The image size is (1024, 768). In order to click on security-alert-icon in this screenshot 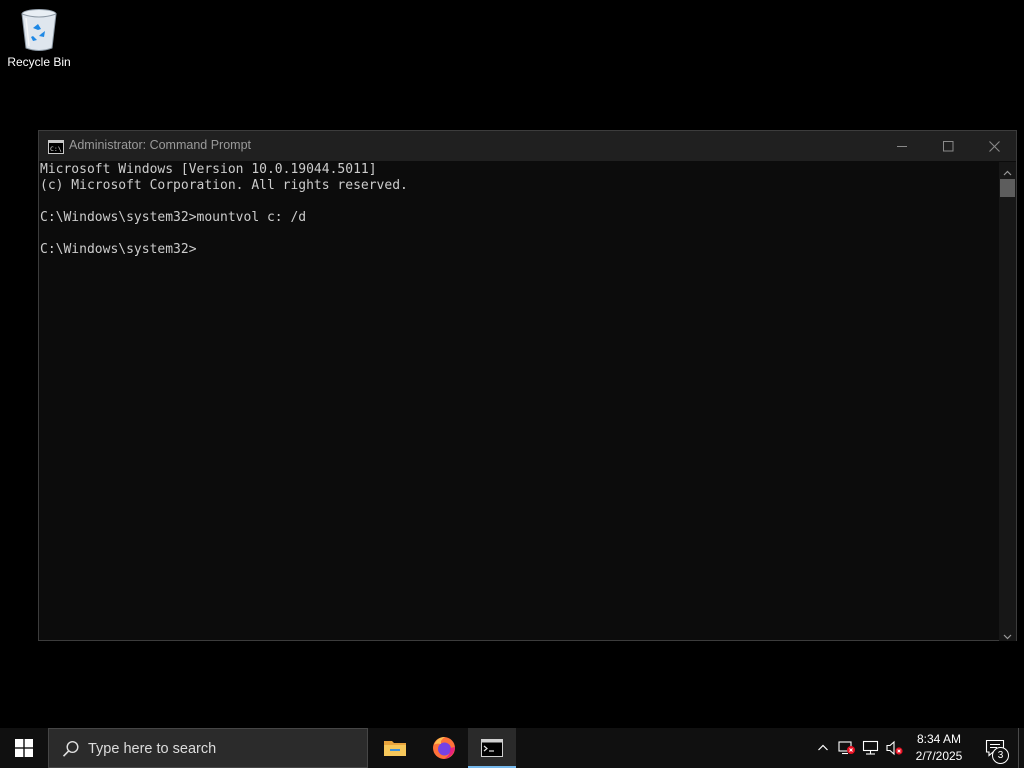, I will do `click(846, 748)`.